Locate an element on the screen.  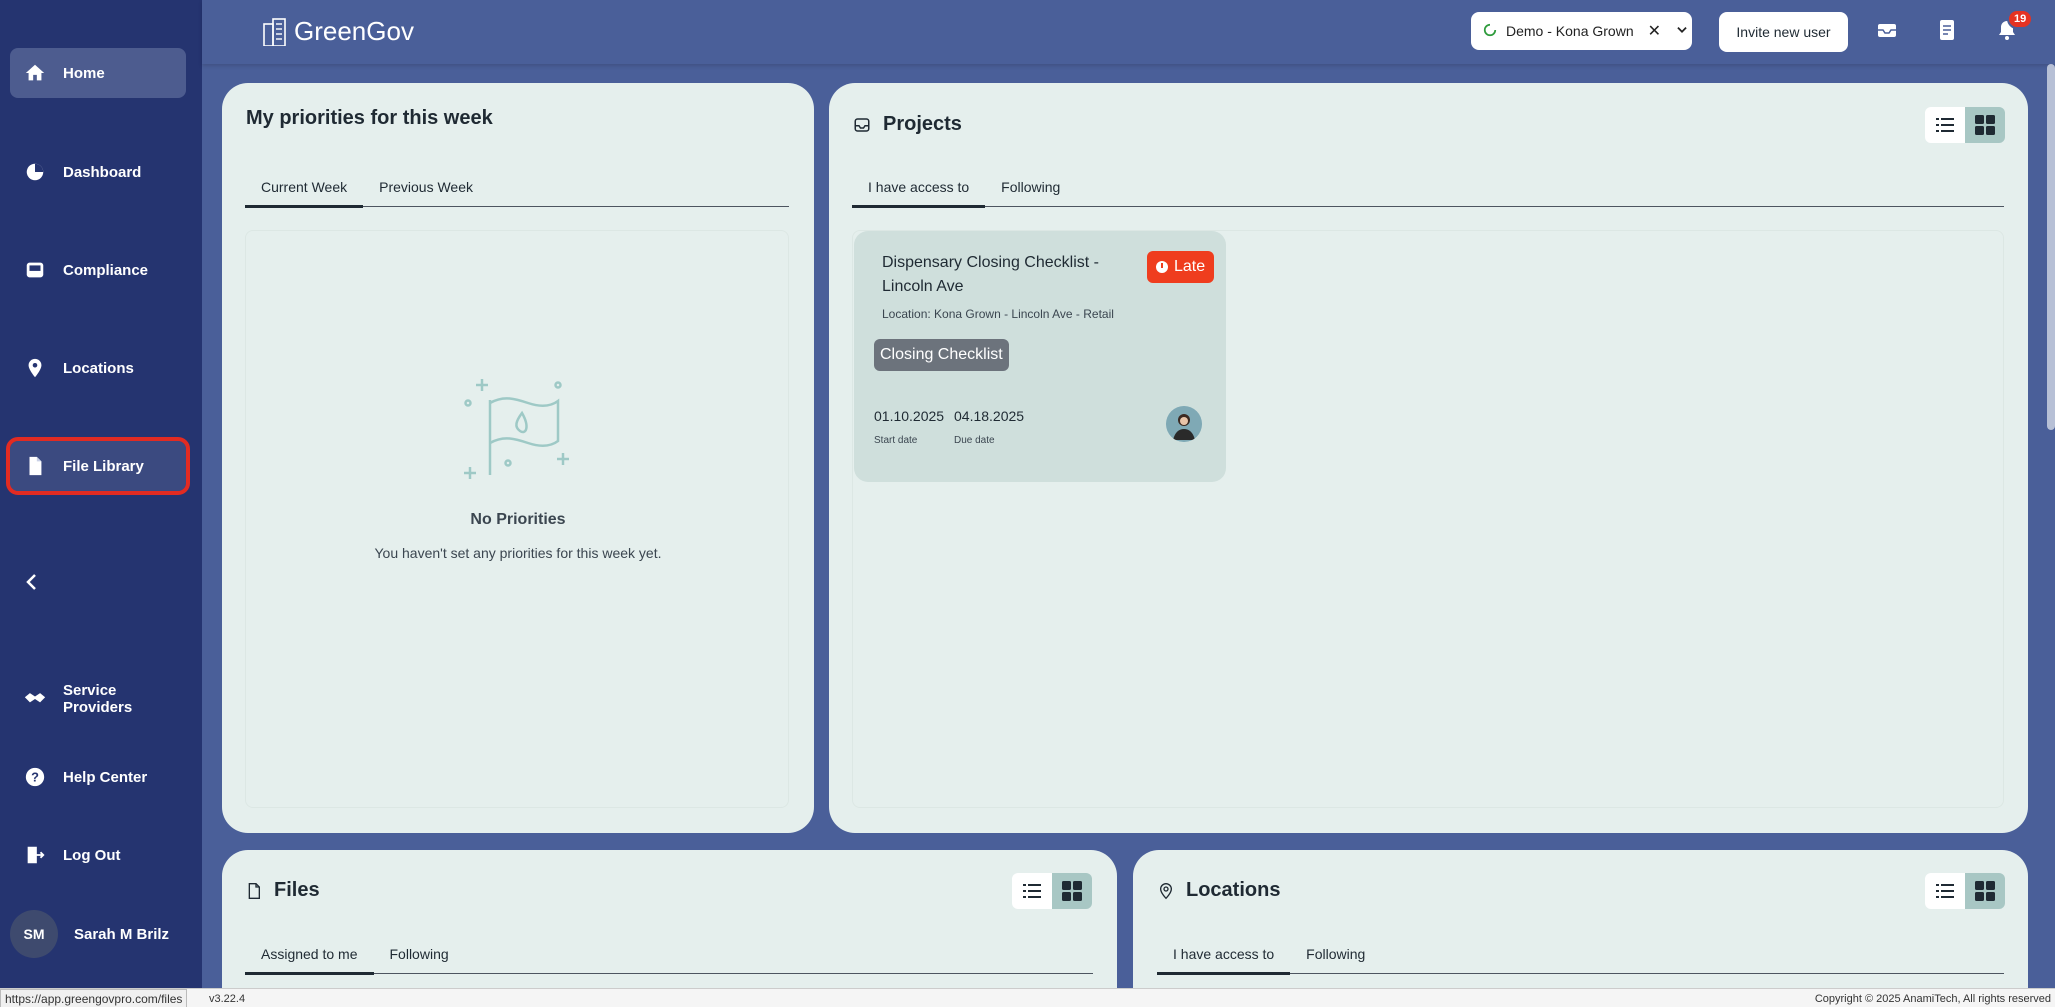
building-icon is located at coordinates (274, 31).